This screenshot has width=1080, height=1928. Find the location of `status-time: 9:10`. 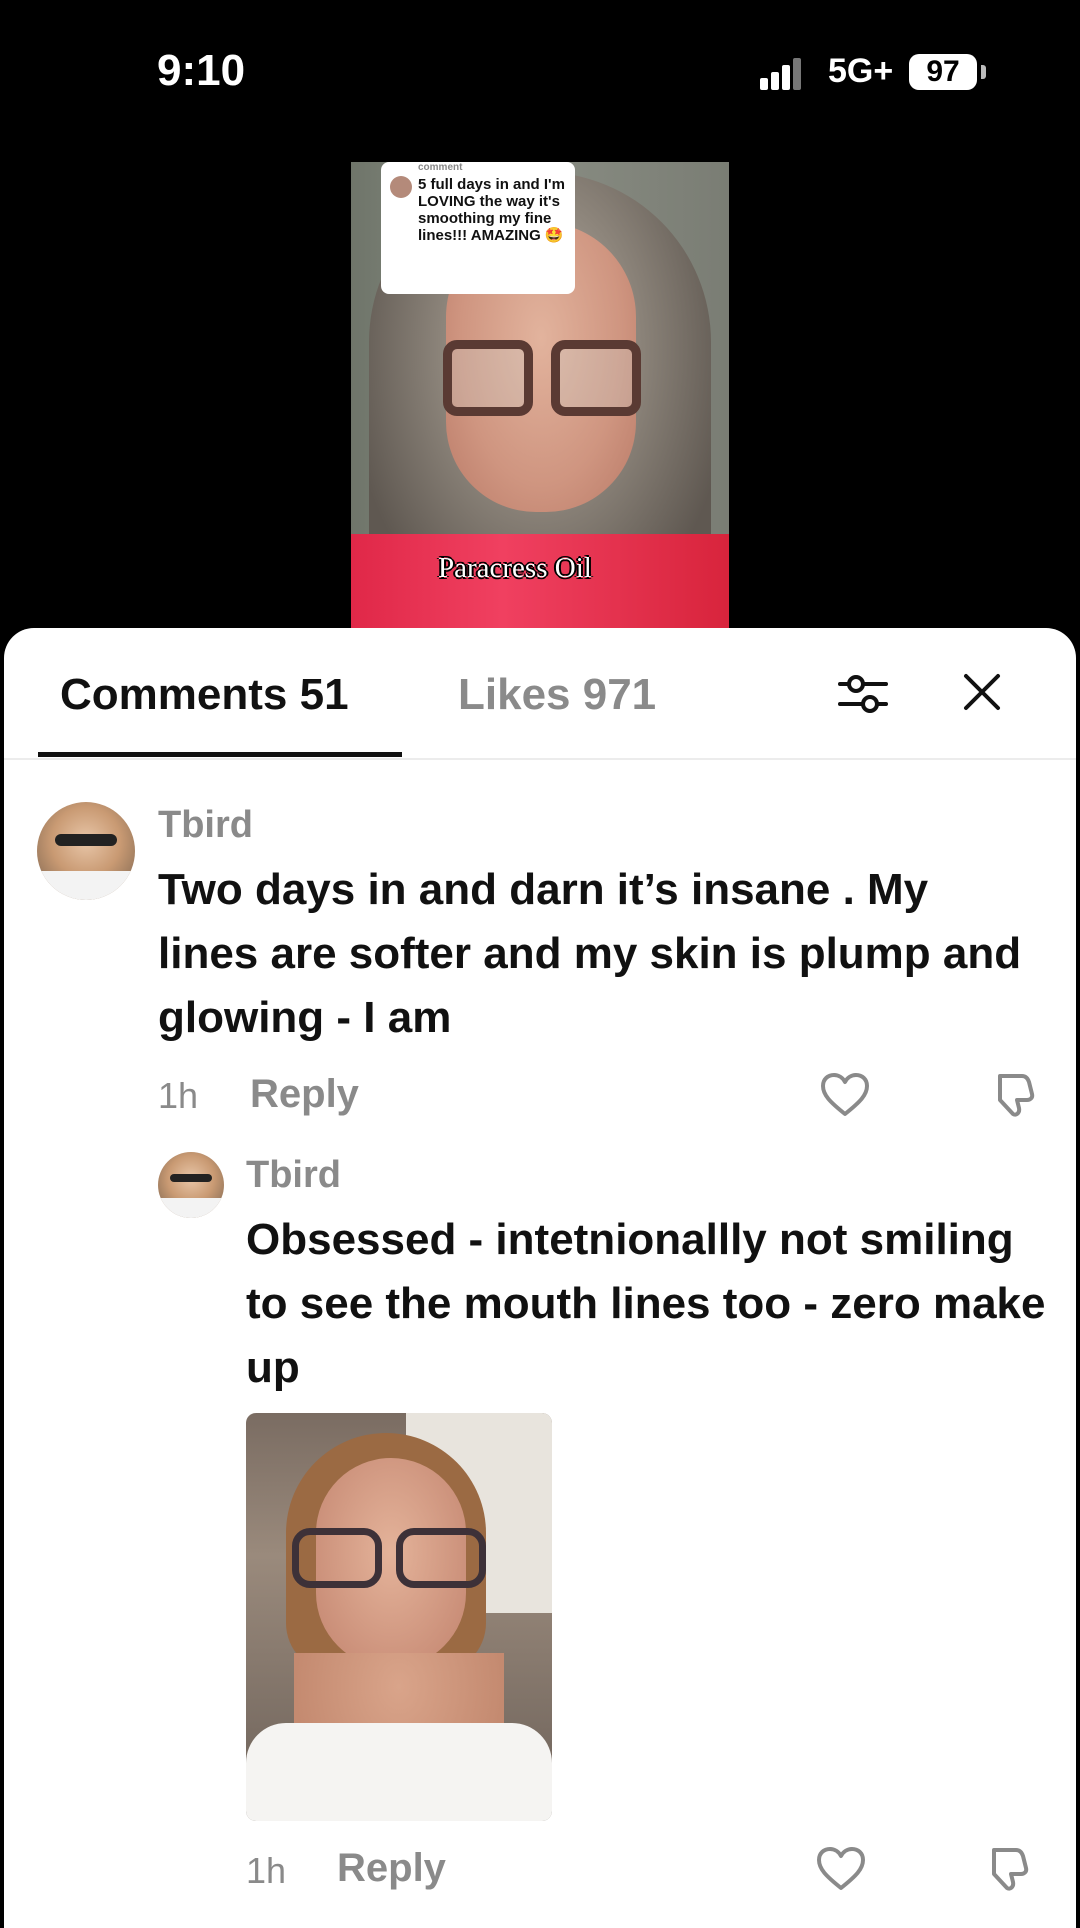

status-time: 9:10 is located at coordinates (201, 70).